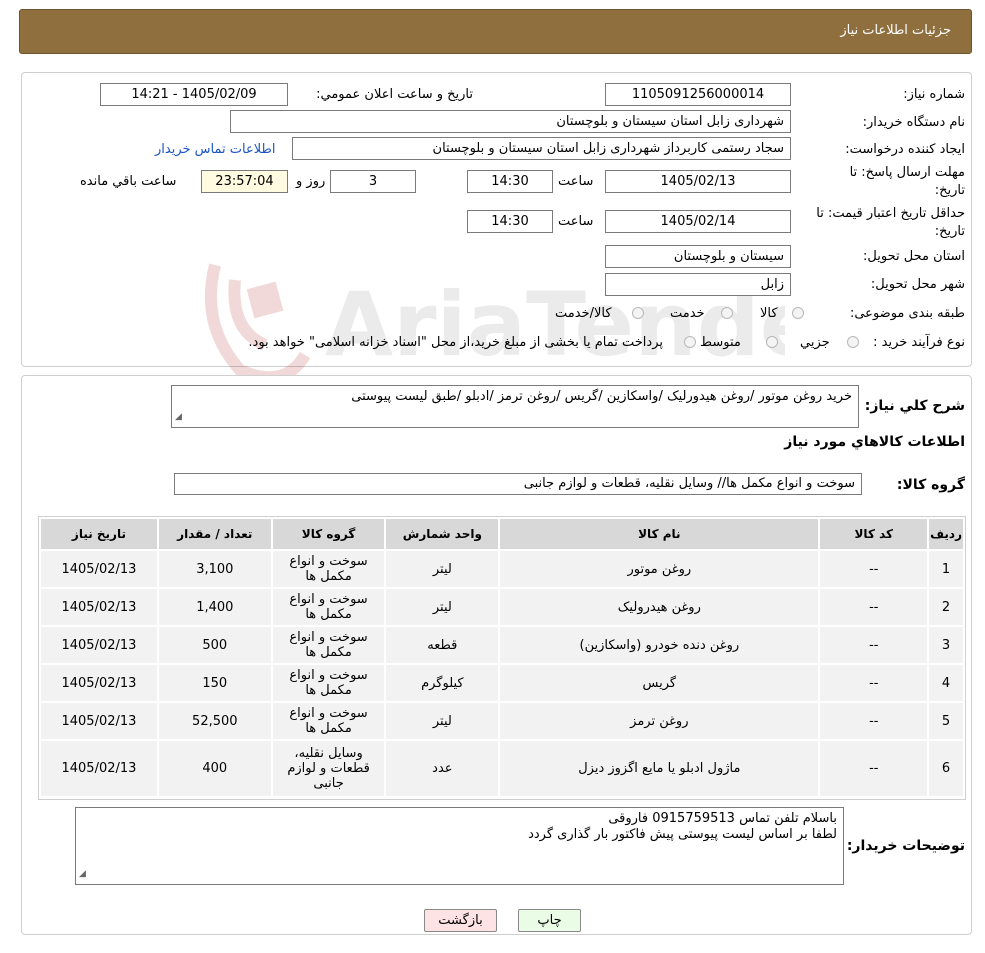 Image resolution: width=985 pixels, height=953 pixels. Describe the element at coordinates (720, 342) in the screenshot. I see `process-option-medium: متوسط` at that location.